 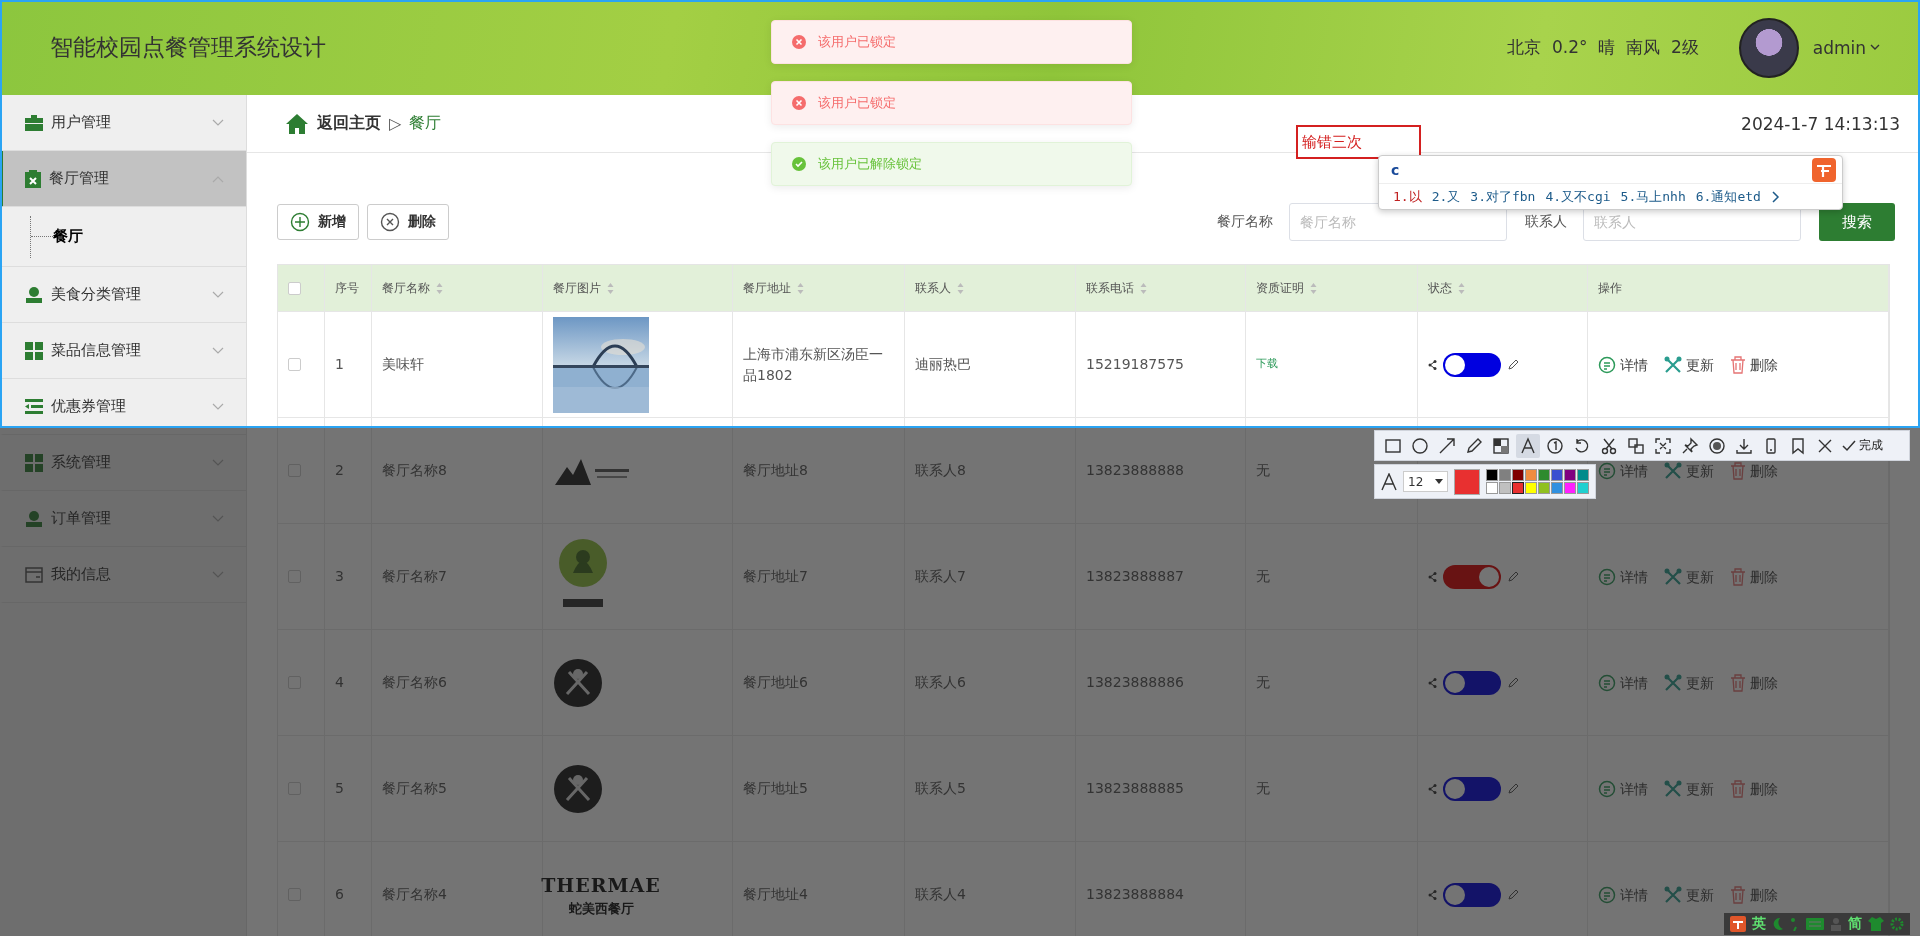 What do you see at coordinates (1897, 924) in the screenshot?
I see `settings-icon` at bounding box center [1897, 924].